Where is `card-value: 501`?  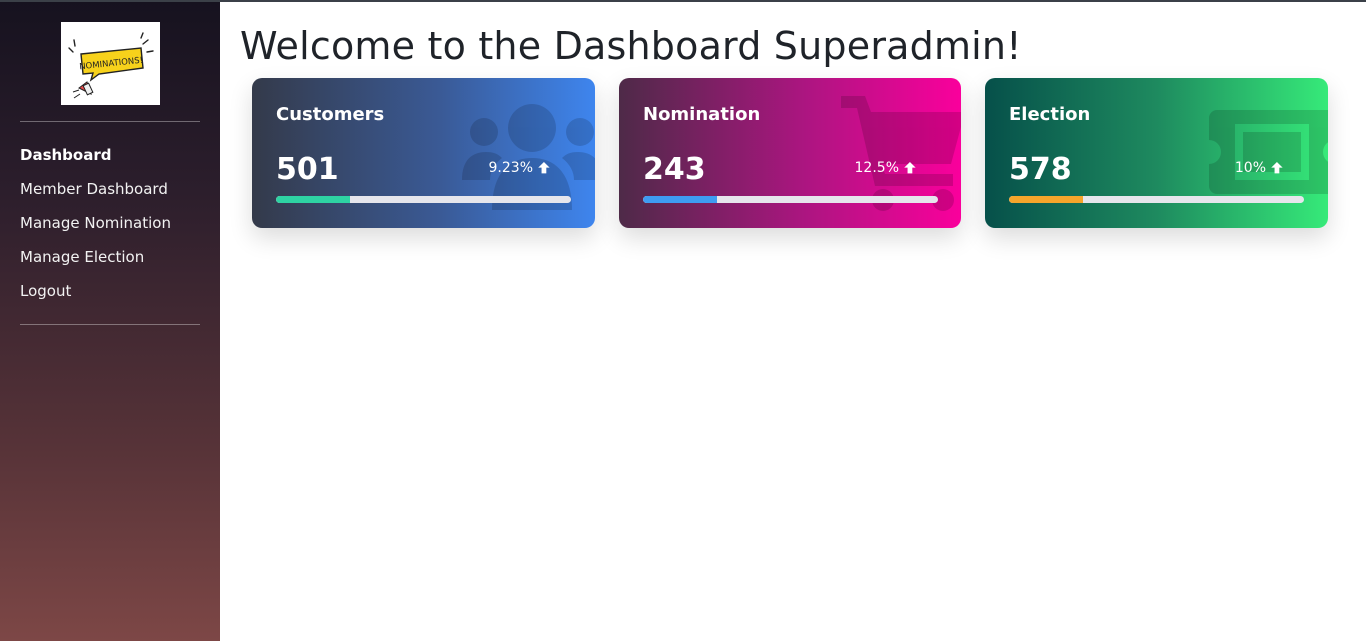 card-value: 501 is located at coordinates (307, 169).